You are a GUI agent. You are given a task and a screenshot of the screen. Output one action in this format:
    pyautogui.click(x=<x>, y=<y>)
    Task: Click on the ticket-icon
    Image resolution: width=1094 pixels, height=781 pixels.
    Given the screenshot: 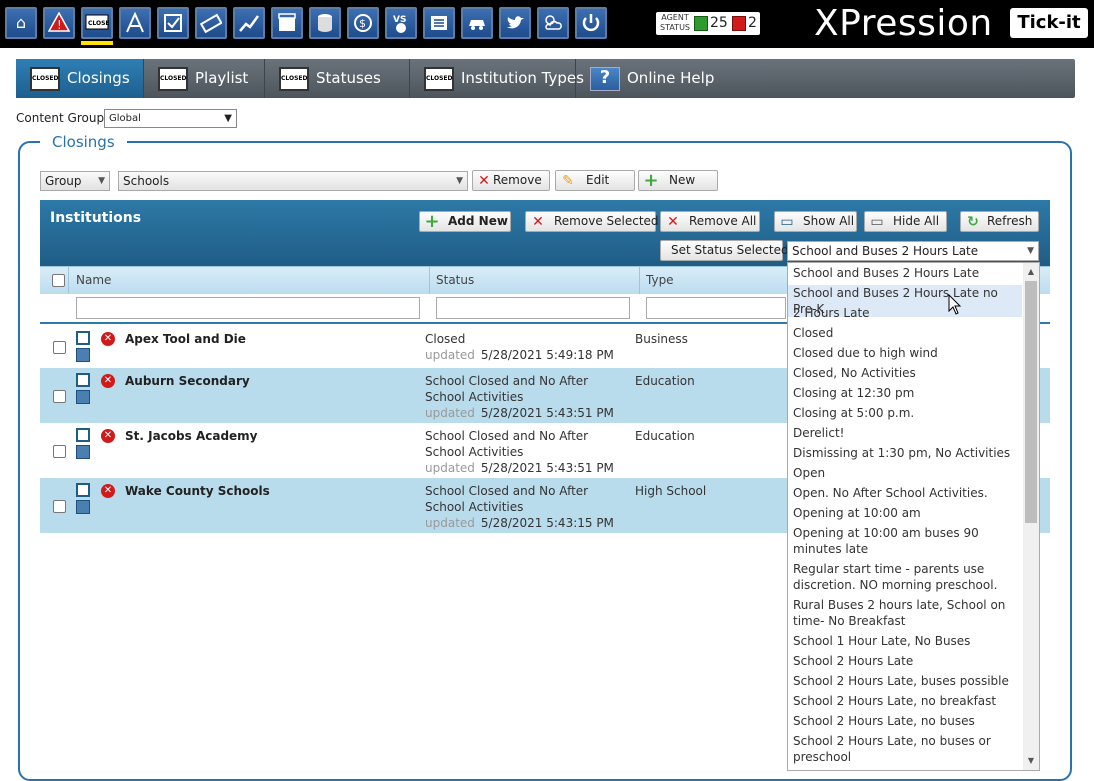 What is the action you would take?
    pyautogui.click(x=211, y=23)
    